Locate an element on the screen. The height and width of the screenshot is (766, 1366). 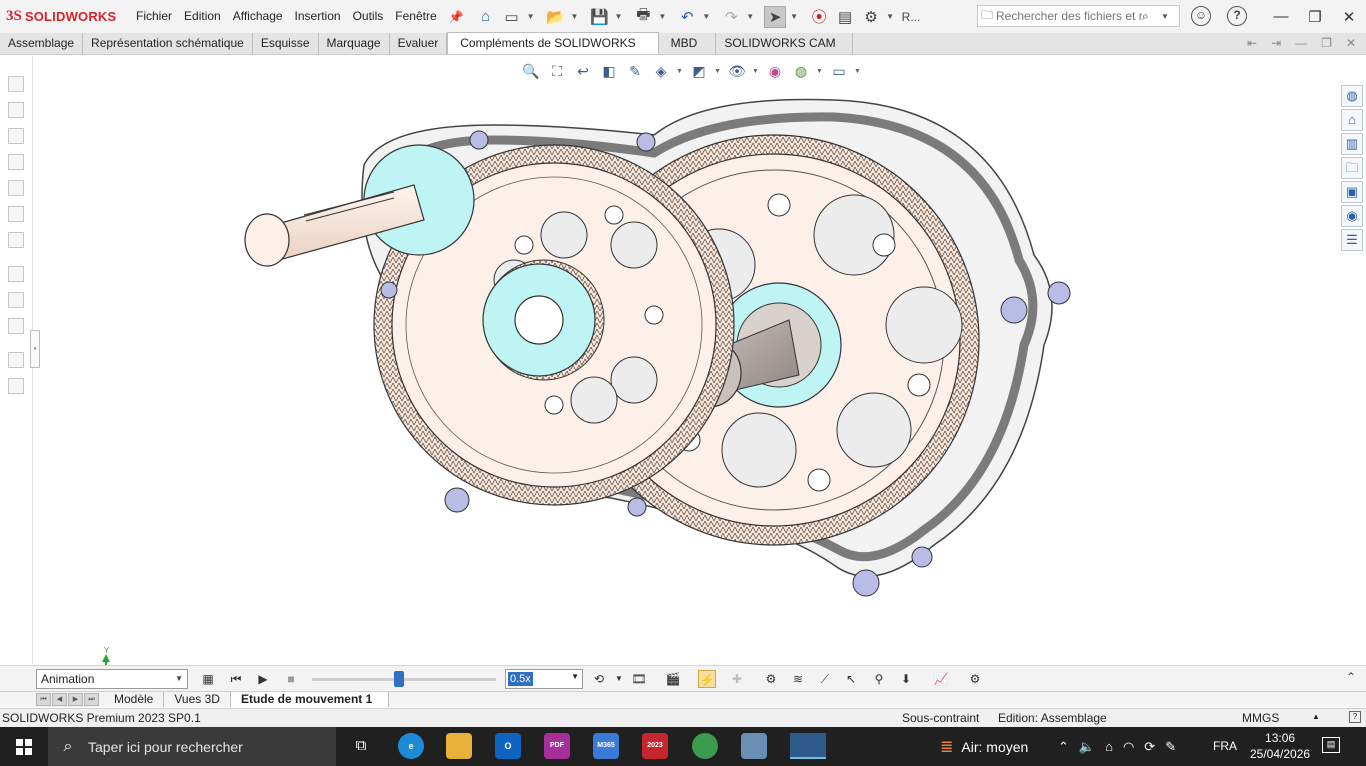
tab-mbd: MBD is located at coordinates (688, 43).